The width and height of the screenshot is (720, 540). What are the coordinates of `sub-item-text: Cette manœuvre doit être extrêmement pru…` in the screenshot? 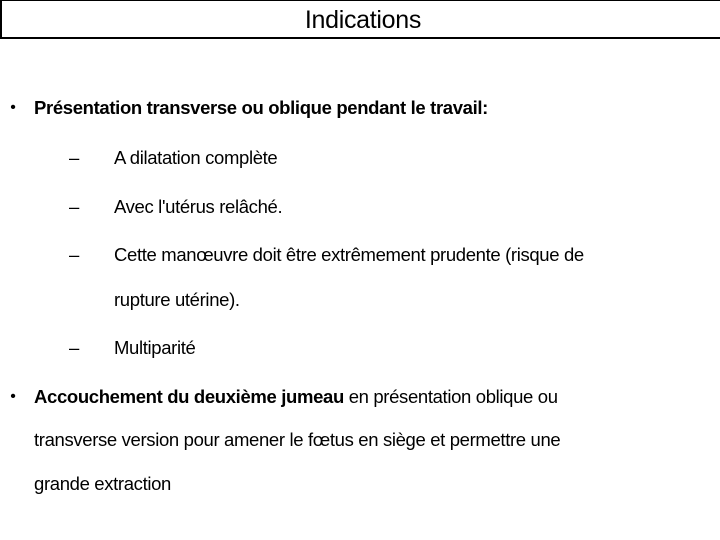 It's located at (349, 254).